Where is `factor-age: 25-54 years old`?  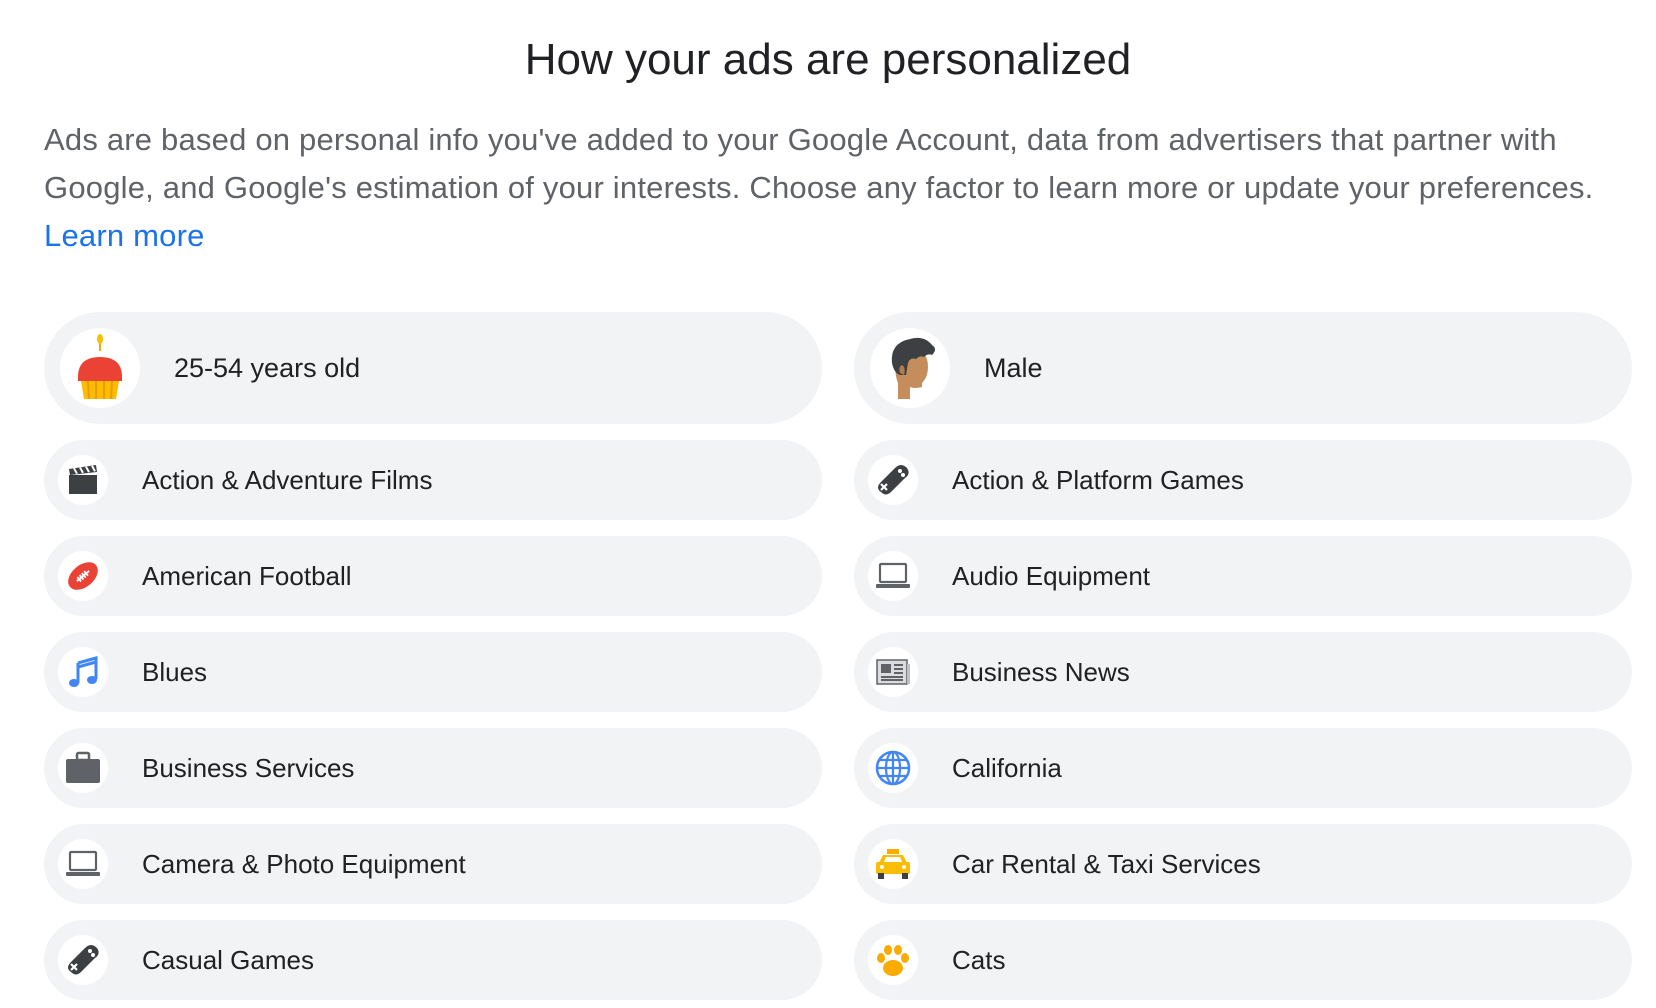
factor-age: 25-54 years old is located at coordinates (433, 368).